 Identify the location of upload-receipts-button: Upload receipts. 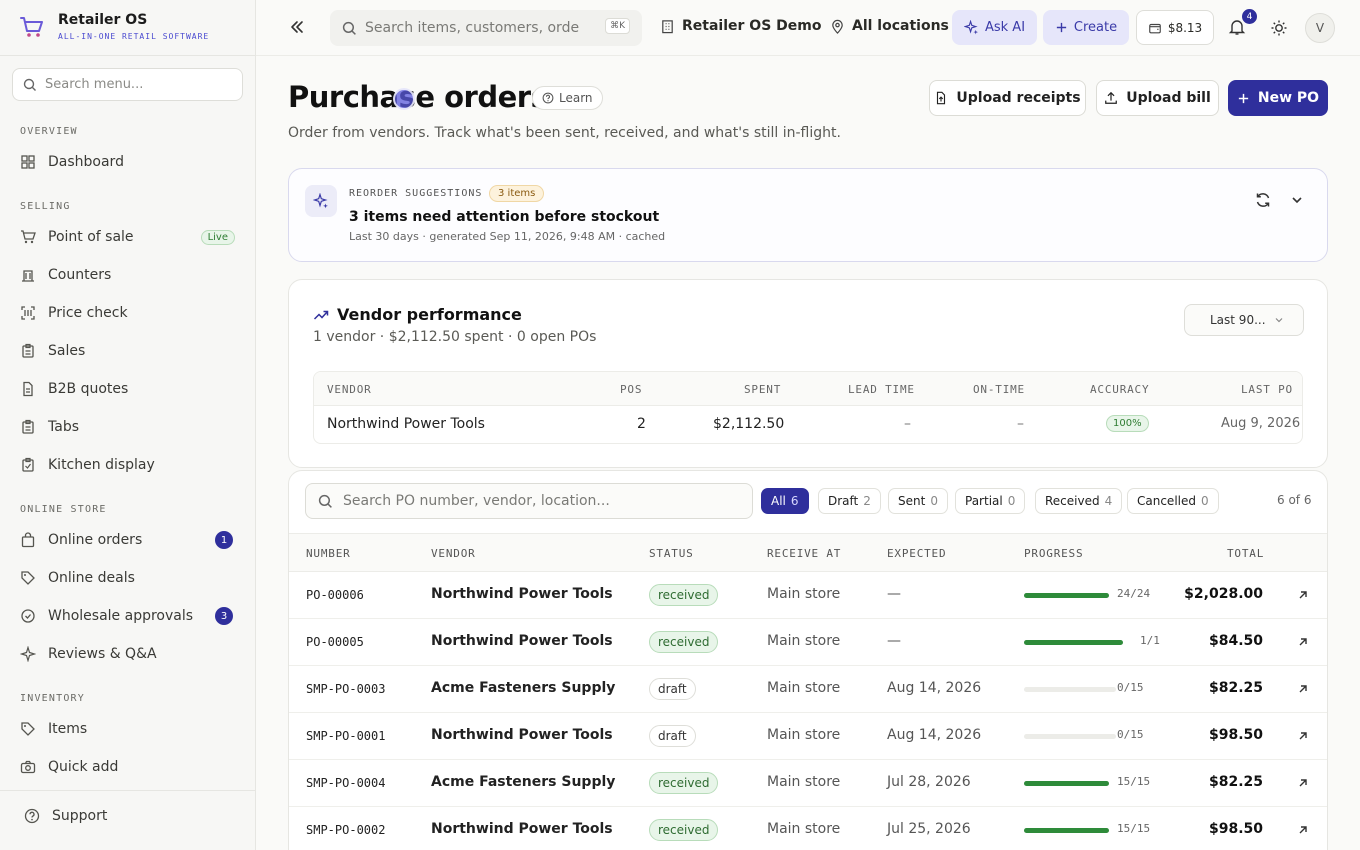
(1007, 98).